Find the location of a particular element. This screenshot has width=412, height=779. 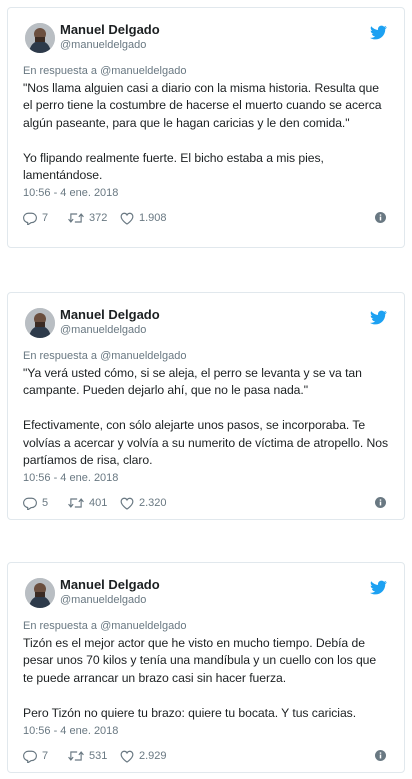

tweet-actions: 5 401 2.320 is located at coordinates (206, 503).